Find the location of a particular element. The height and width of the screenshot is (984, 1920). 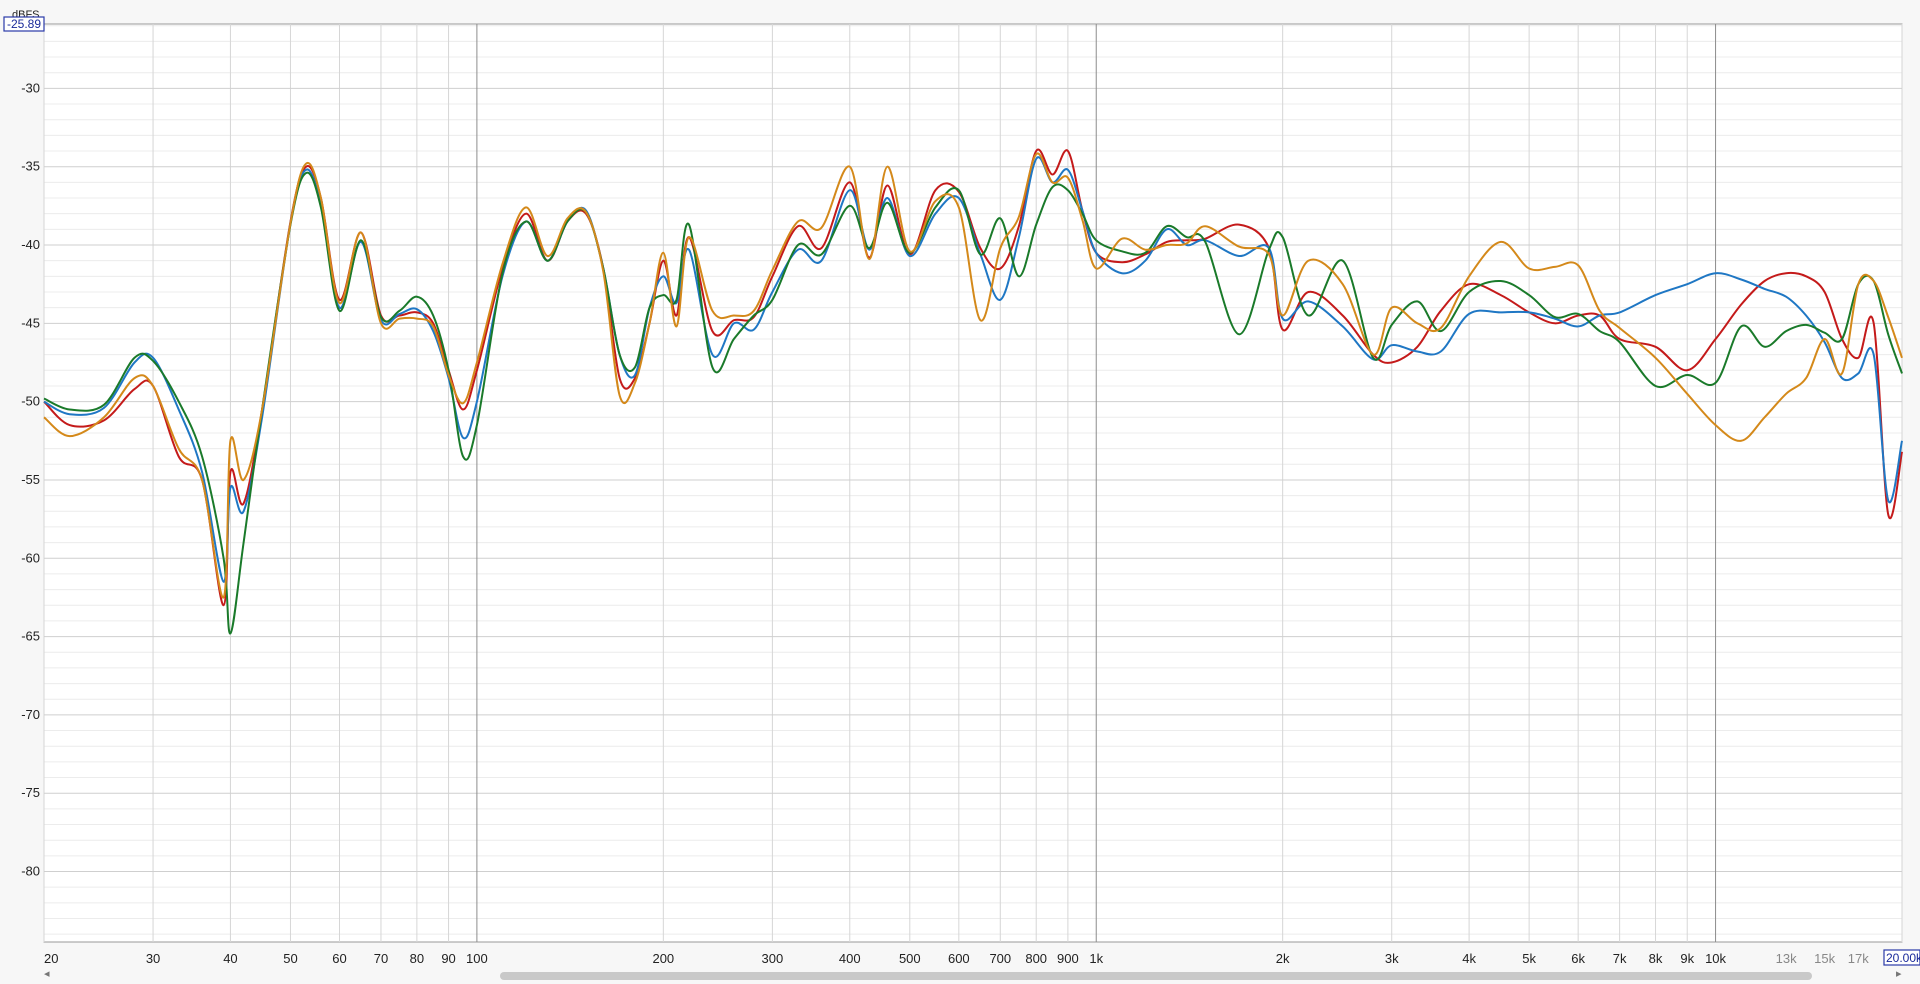

y-tick-label: -35 is located at coordinates (30, 166).